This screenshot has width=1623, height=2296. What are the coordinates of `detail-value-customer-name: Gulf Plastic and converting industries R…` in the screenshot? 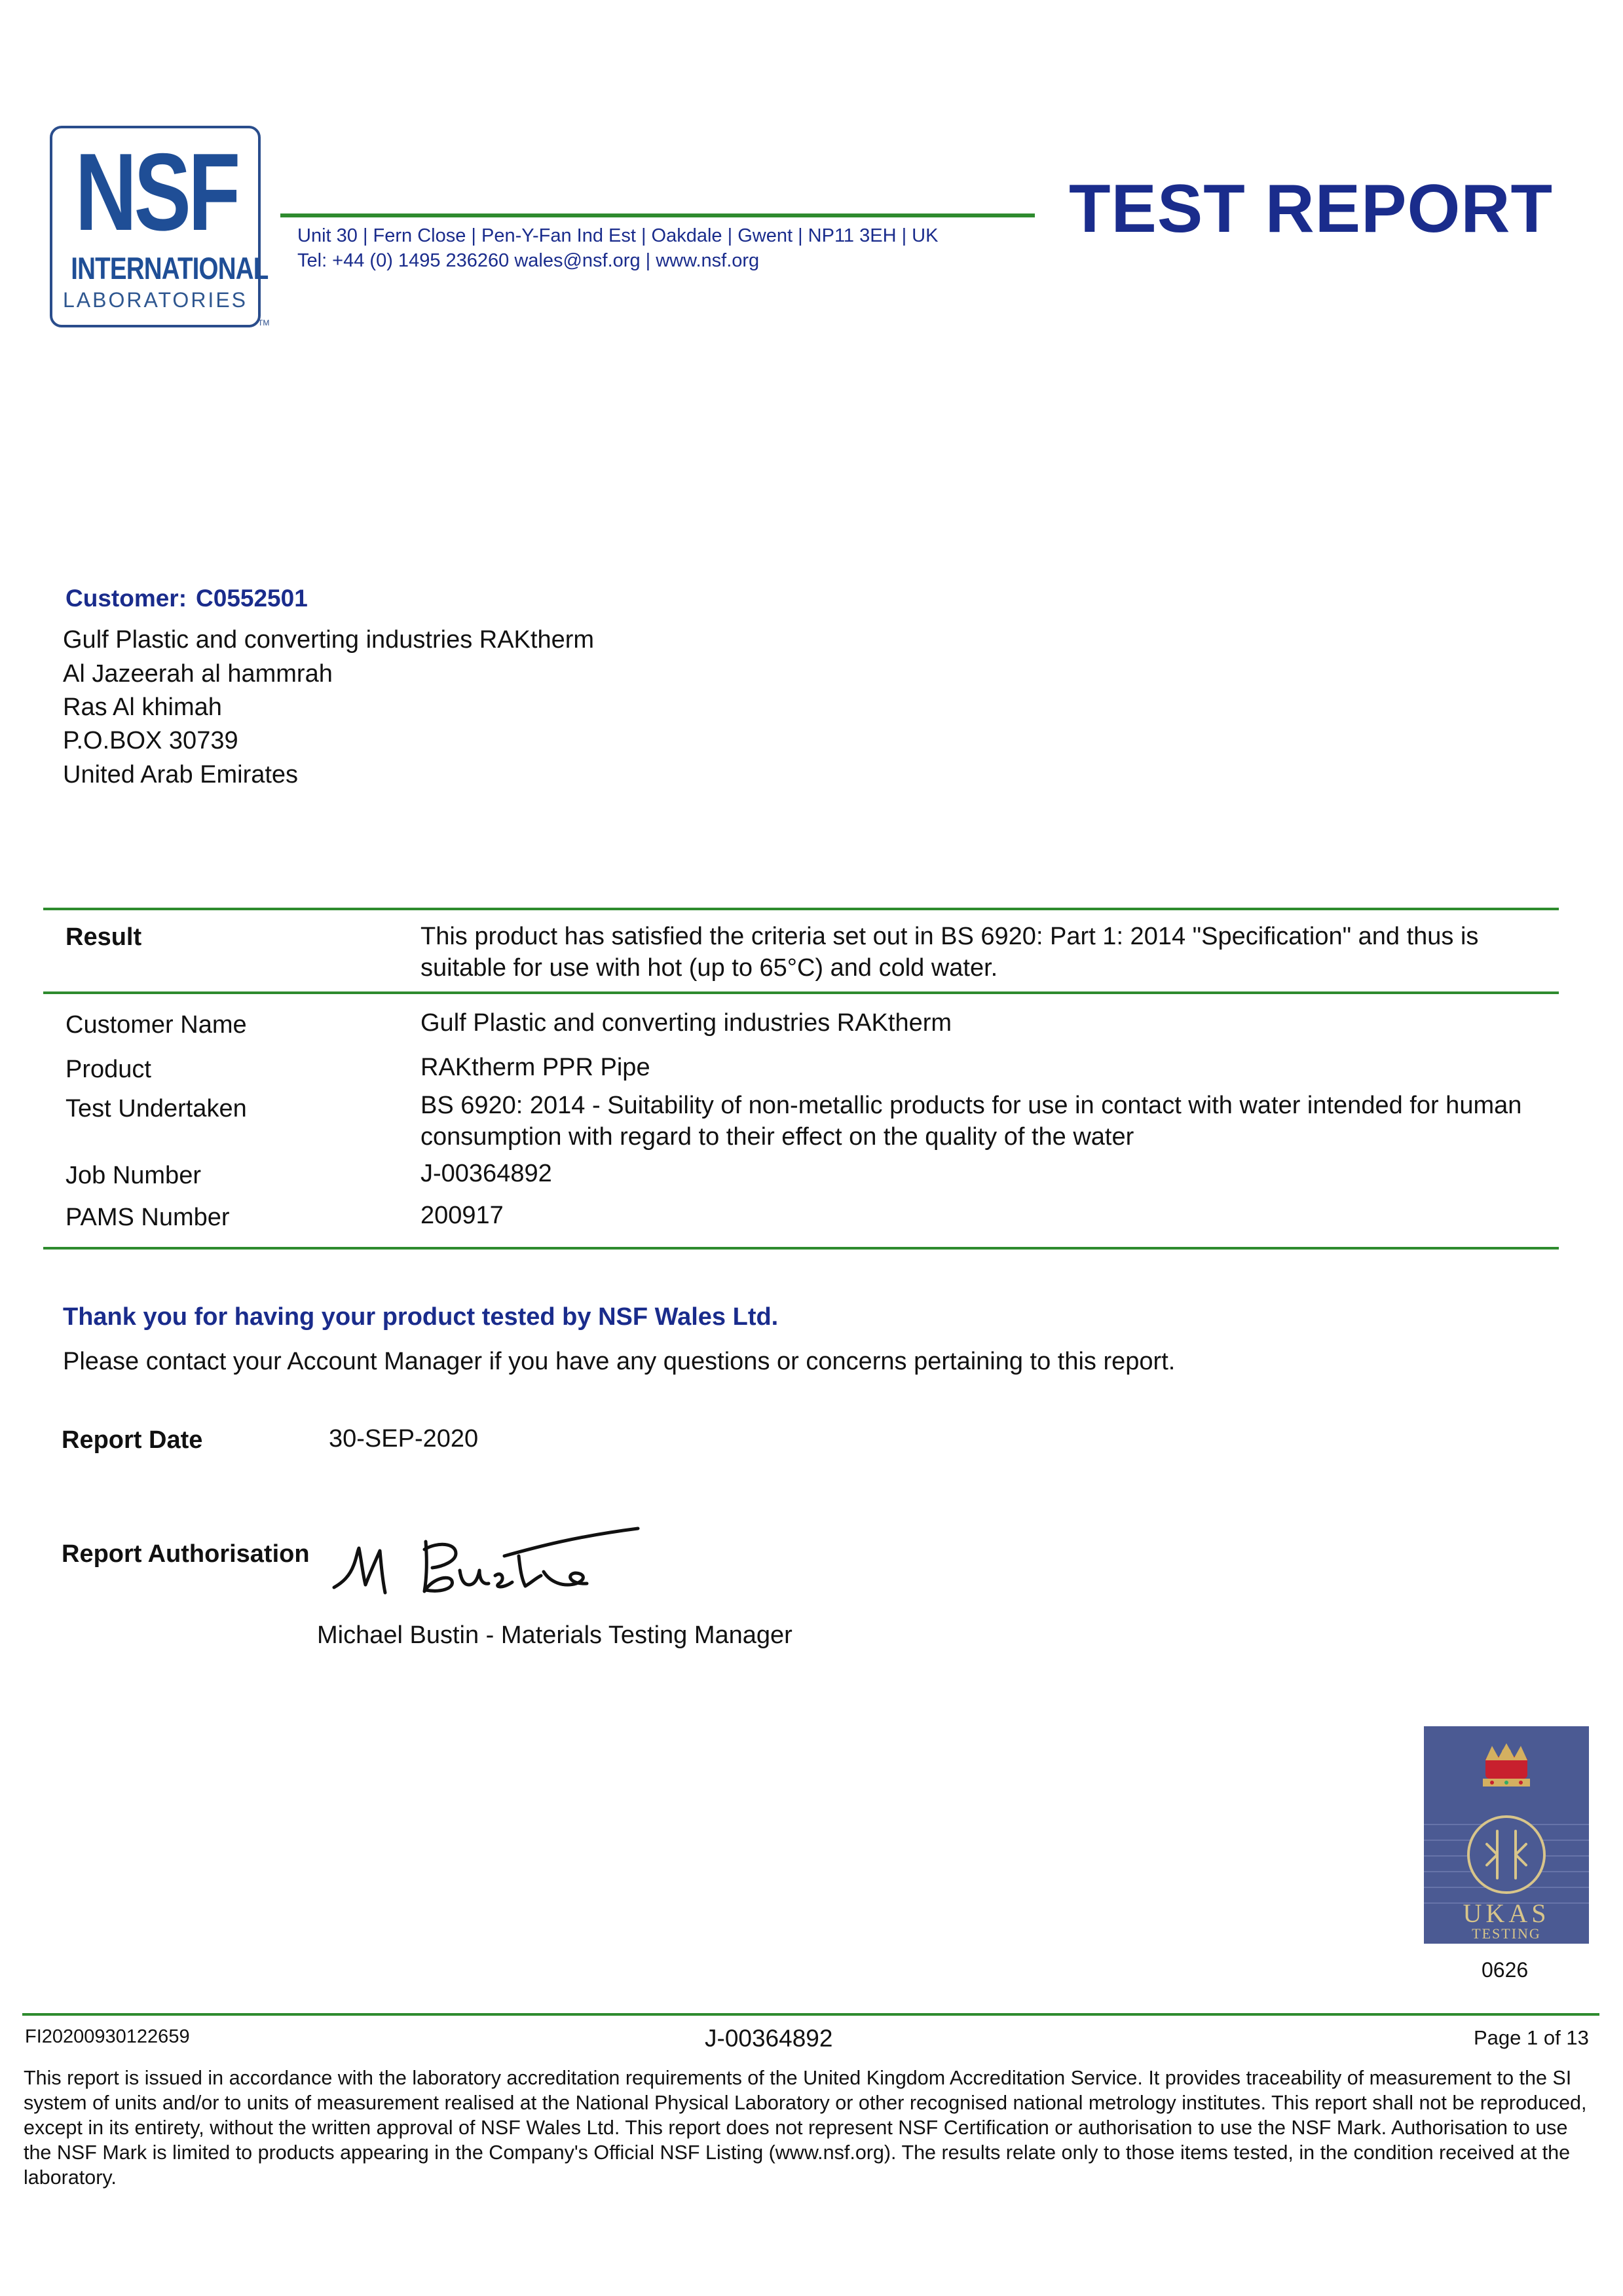 It's located at (686, 1023).